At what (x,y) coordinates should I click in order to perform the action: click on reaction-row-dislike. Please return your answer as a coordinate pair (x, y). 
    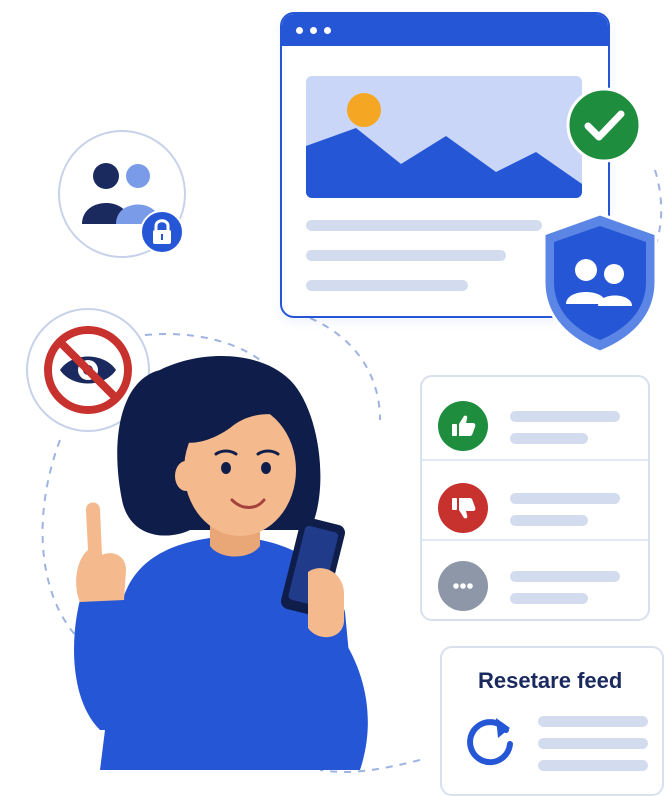
    Looking at the image, I should click on (535, 501).